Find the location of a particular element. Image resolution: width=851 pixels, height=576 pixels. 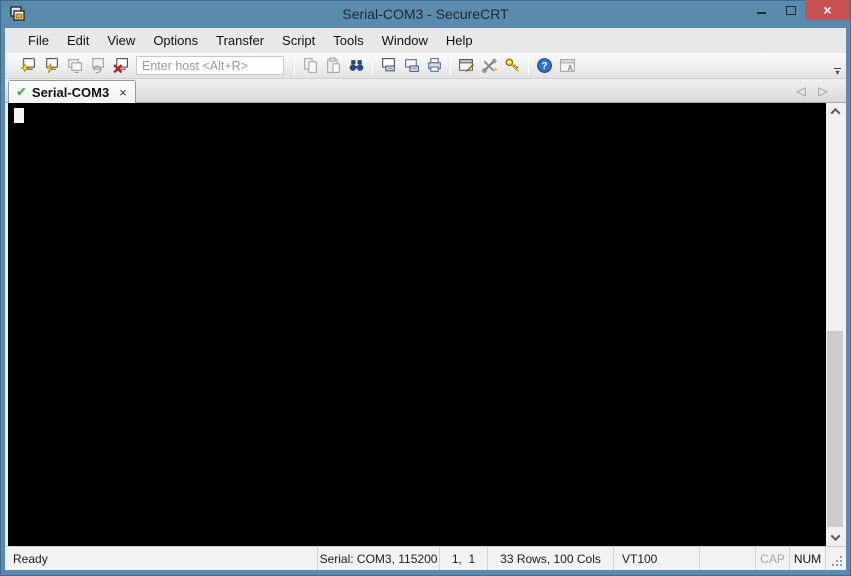

status-caps-lock: CAP is located at coordinates (773, 558).